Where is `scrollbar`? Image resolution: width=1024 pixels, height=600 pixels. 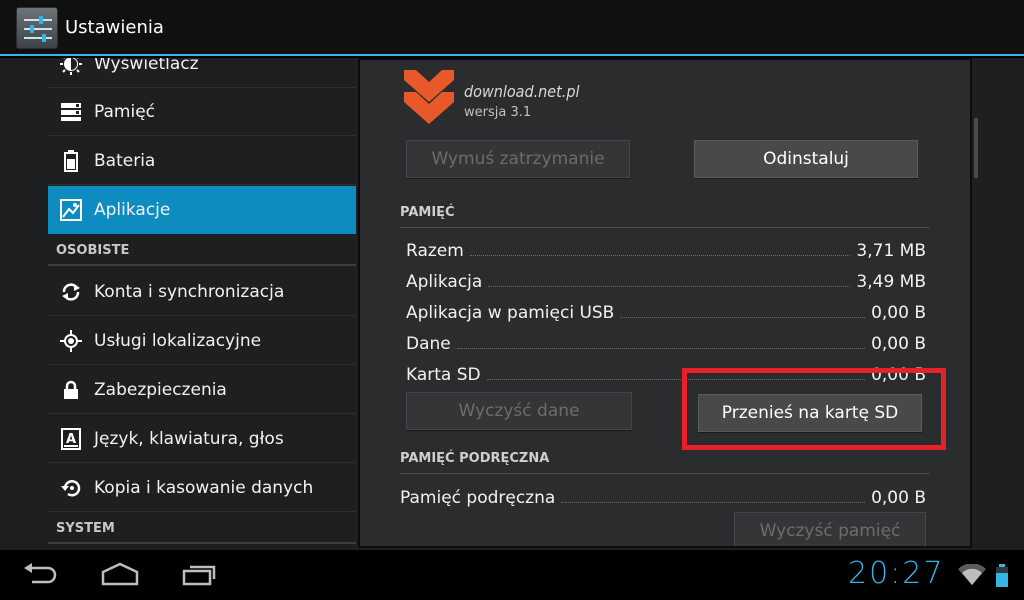 scrollbar is located at coordinates (976, 148).